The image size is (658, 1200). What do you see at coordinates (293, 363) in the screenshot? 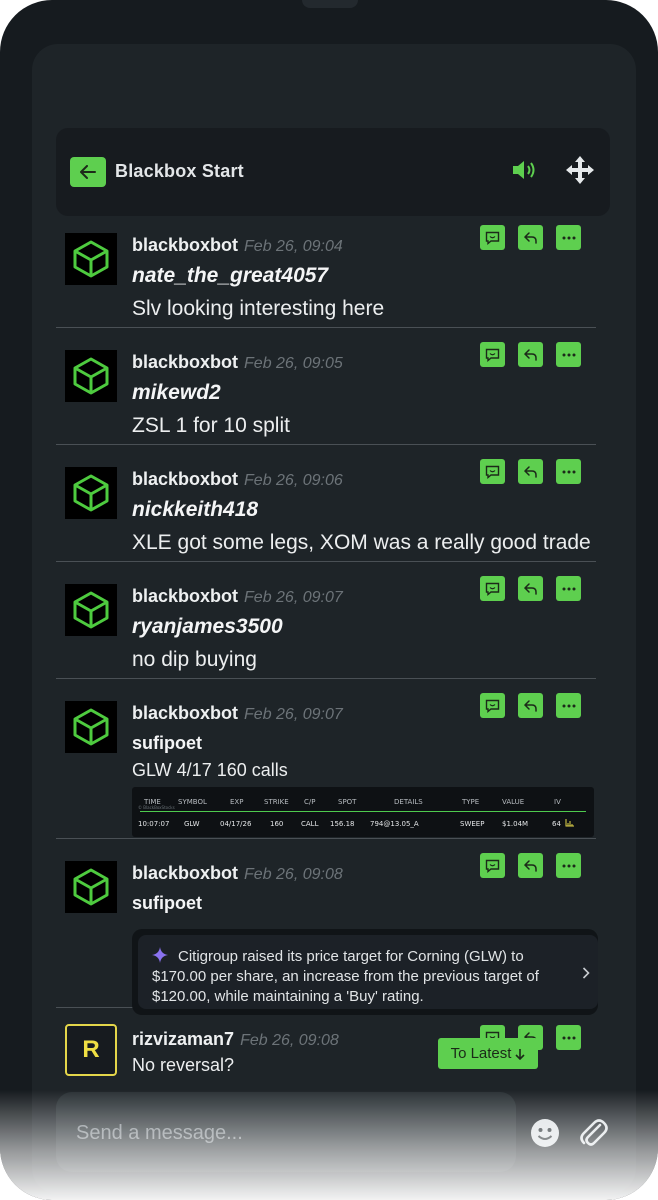
I see `message-time: Feb 26, 09:05` at bounding box center [293, 363].